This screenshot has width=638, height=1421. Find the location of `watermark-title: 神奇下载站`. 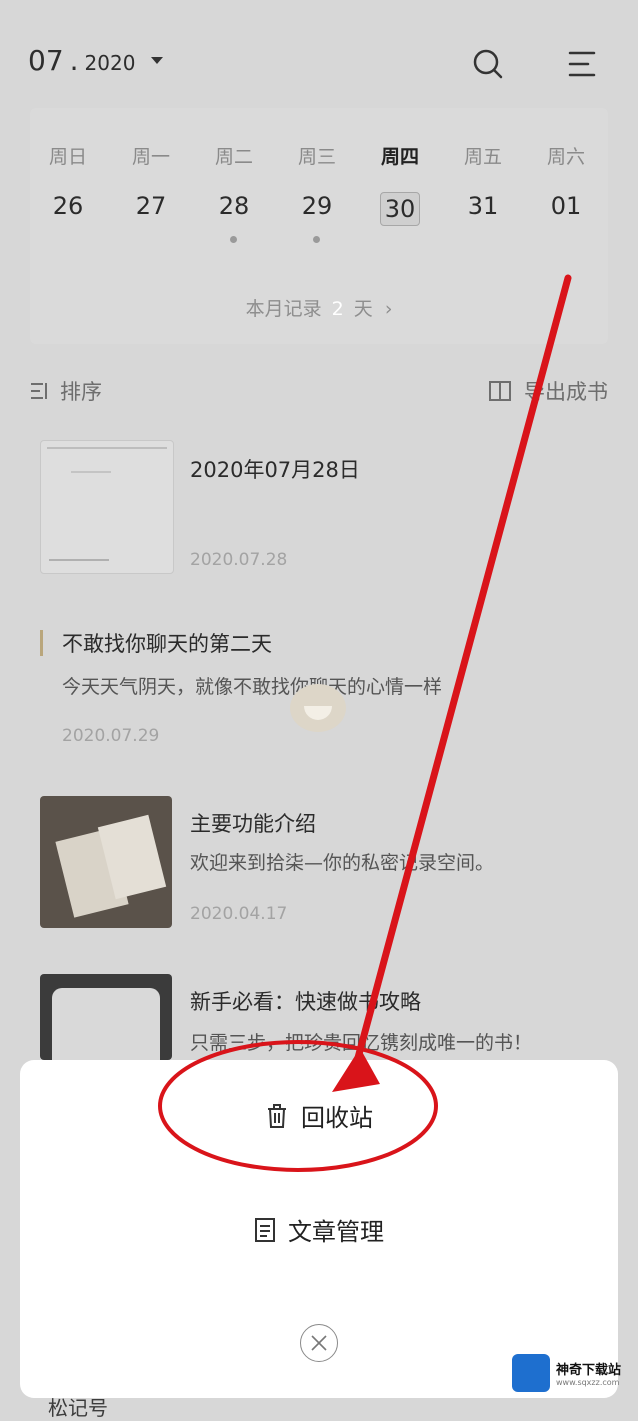

watermark-title: 神奇下载站 is located at coordinates (589, 1370).